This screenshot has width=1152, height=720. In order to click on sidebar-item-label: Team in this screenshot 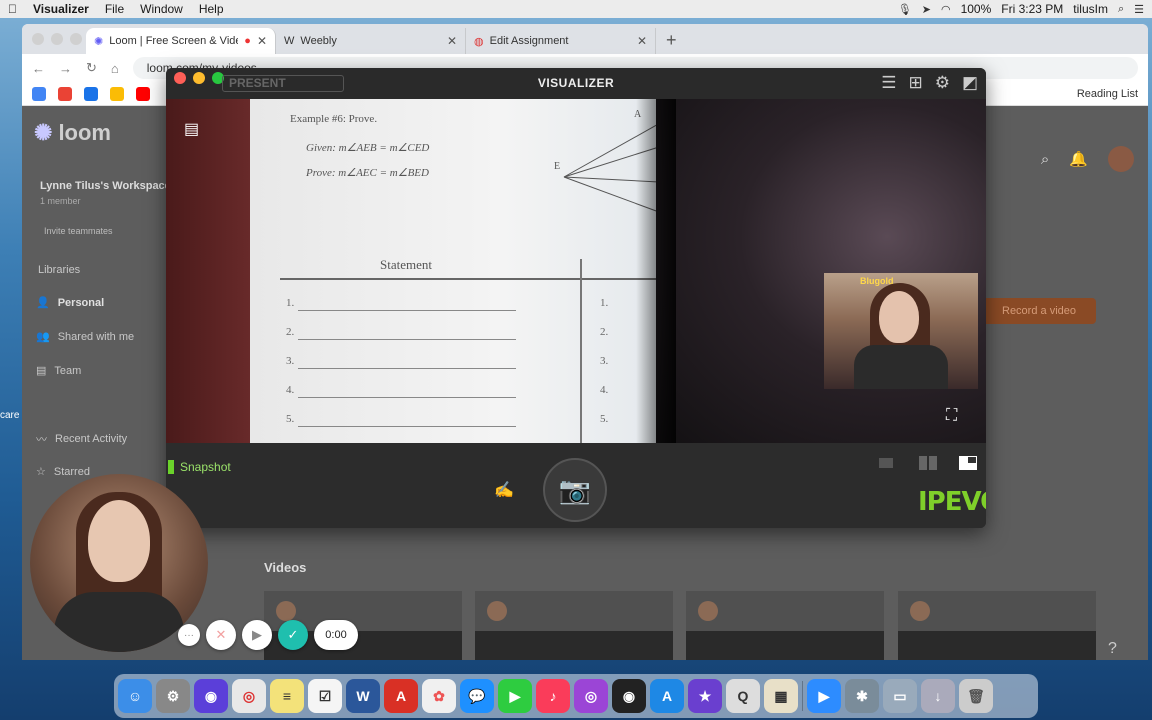, I will do `click(68, 370)`.